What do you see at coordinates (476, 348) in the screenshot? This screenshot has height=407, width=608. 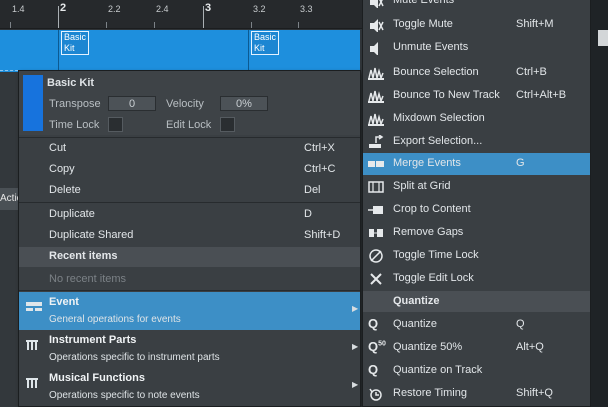 I see `submenu-item-quantize-50: Q50 Quantize 50% Alt+Q` at bounding box center [476, 348].